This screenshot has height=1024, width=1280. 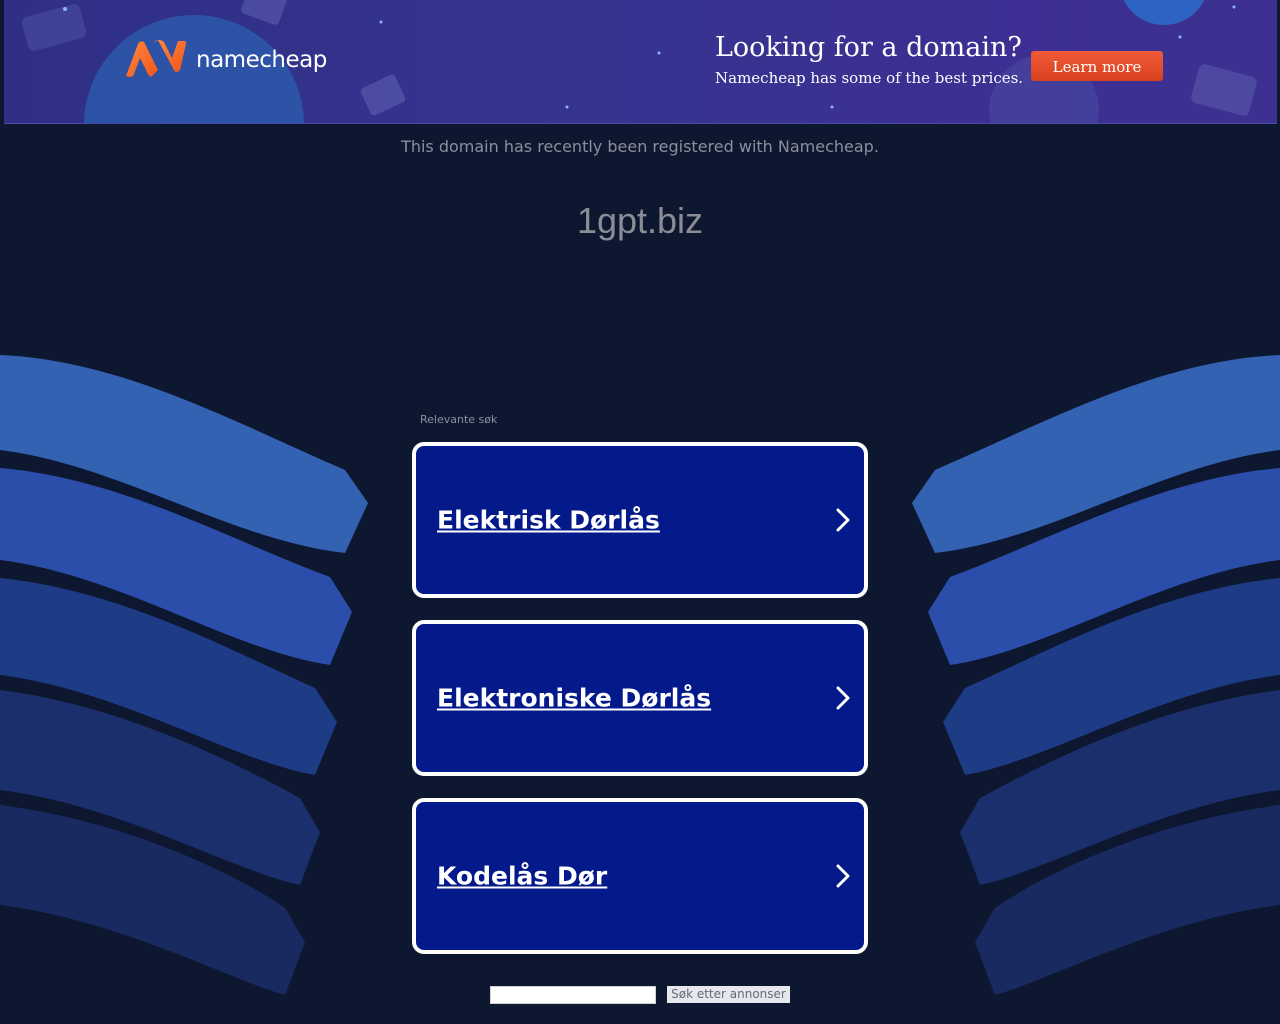 What do you see at coordinates (459, 419) in the screenshot?
I see `related-searches-label: Relevante søk` at bounding box center [459, 419].